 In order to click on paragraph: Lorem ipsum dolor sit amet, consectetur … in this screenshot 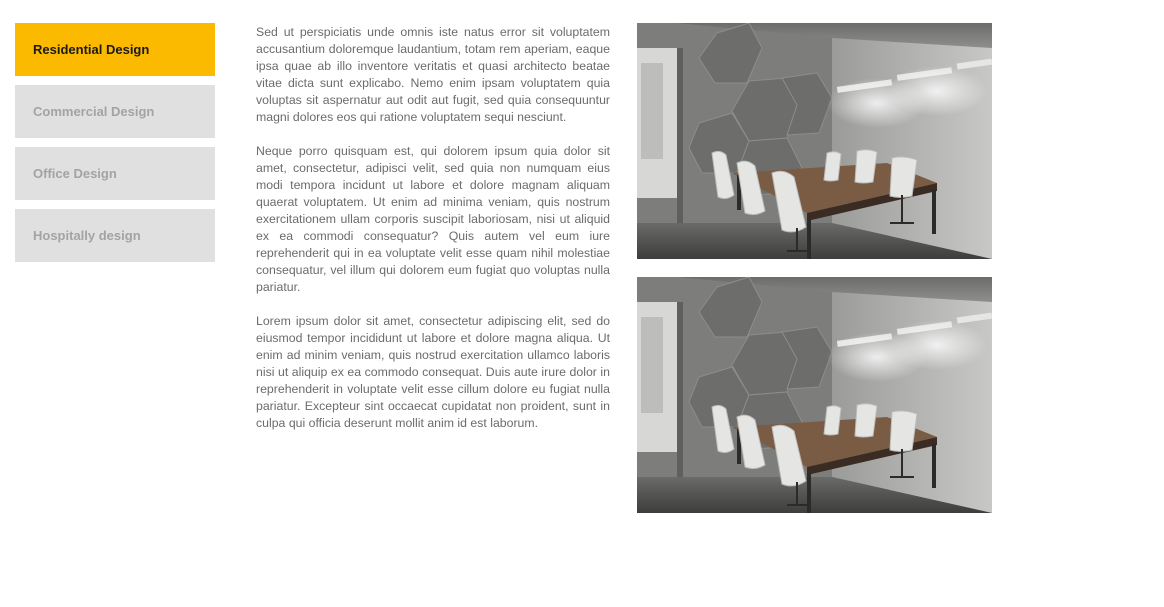, I will do `click(433, 372)`.